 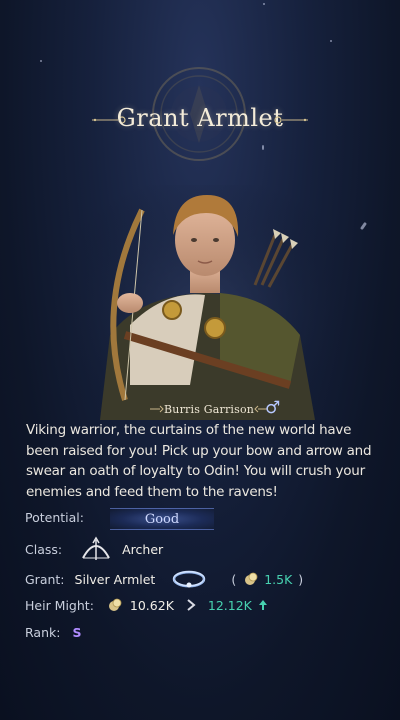 I want to click on potential-value: Good, so click(x=162, y=519).